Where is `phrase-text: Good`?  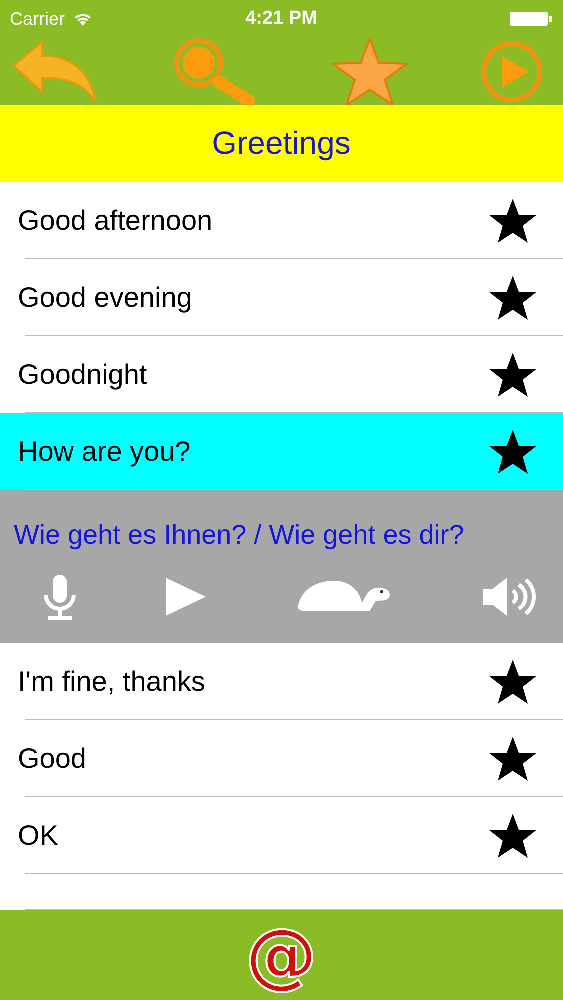 phrase-text: Good is located at coordinates (52, 758).